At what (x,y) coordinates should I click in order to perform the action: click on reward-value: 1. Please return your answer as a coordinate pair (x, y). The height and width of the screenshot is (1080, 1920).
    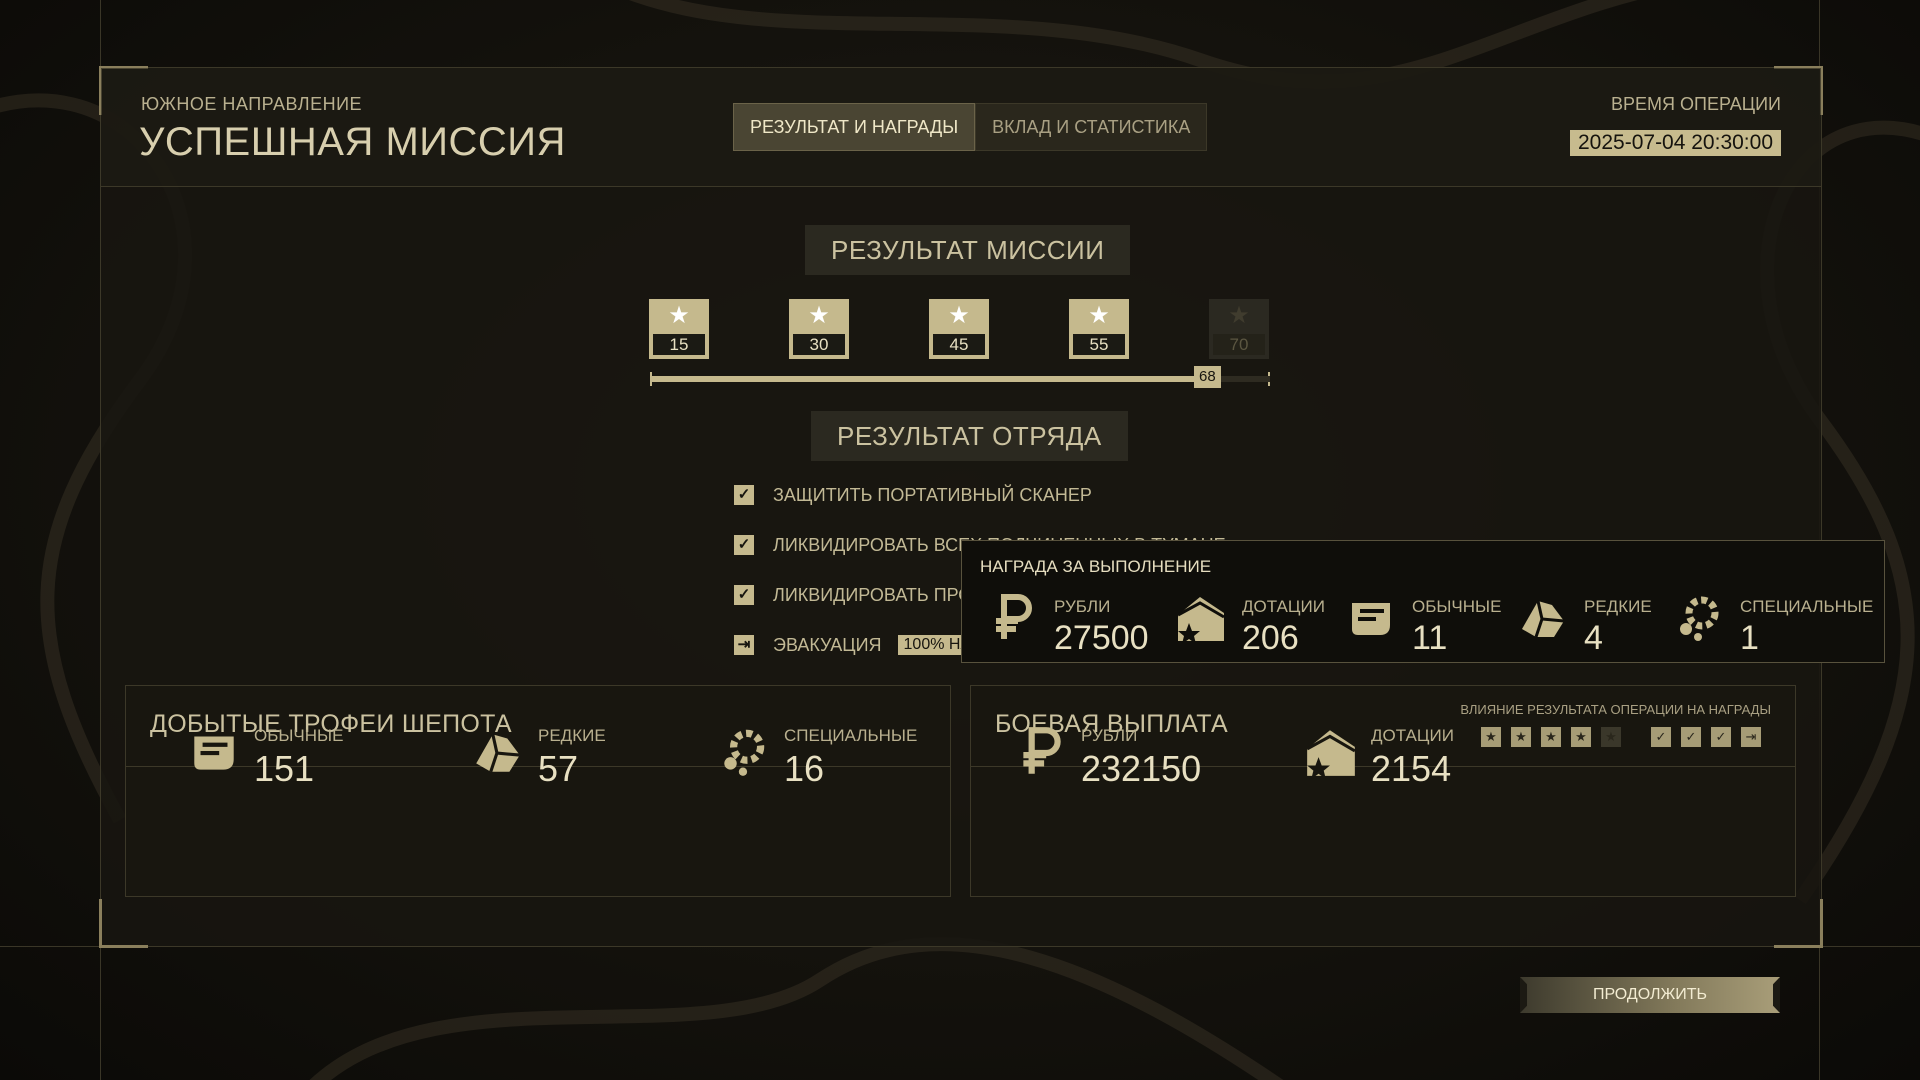
    Looking at the image, I should click on (1749, 638).